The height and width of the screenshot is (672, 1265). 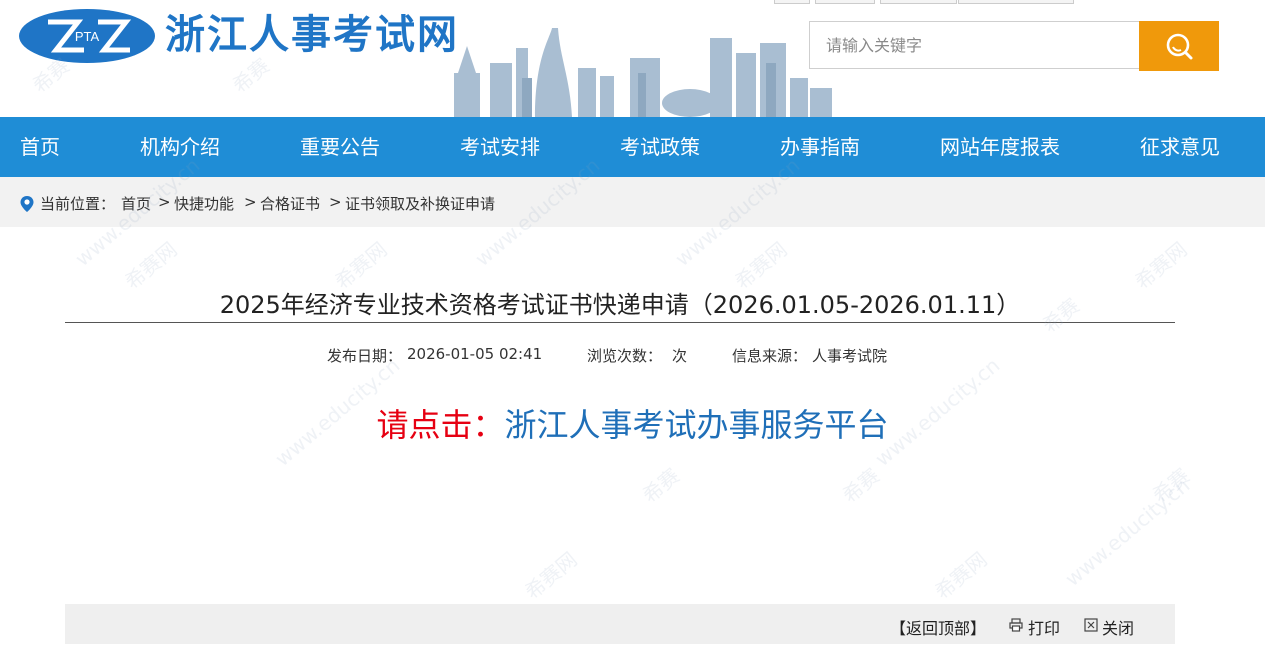 I want to click on title-divider, so click(x=620, y=322).